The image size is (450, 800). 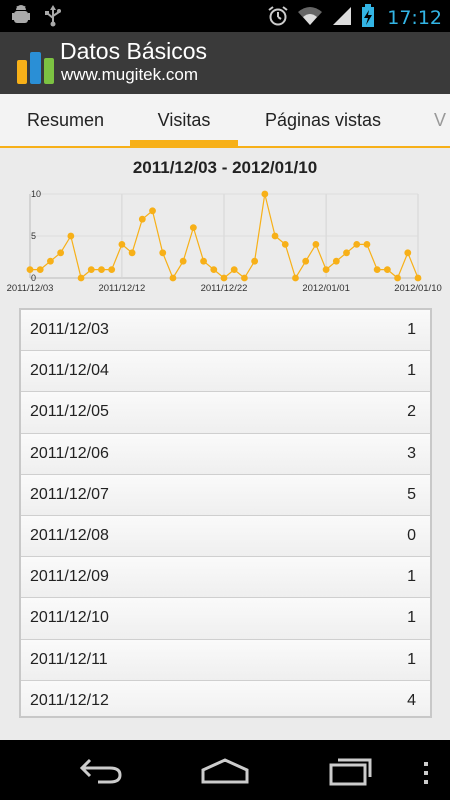 What do you see at coordinates (414, 18) in the screenshot?
I see `clock: 17:12` at bounding box center [414, 18].